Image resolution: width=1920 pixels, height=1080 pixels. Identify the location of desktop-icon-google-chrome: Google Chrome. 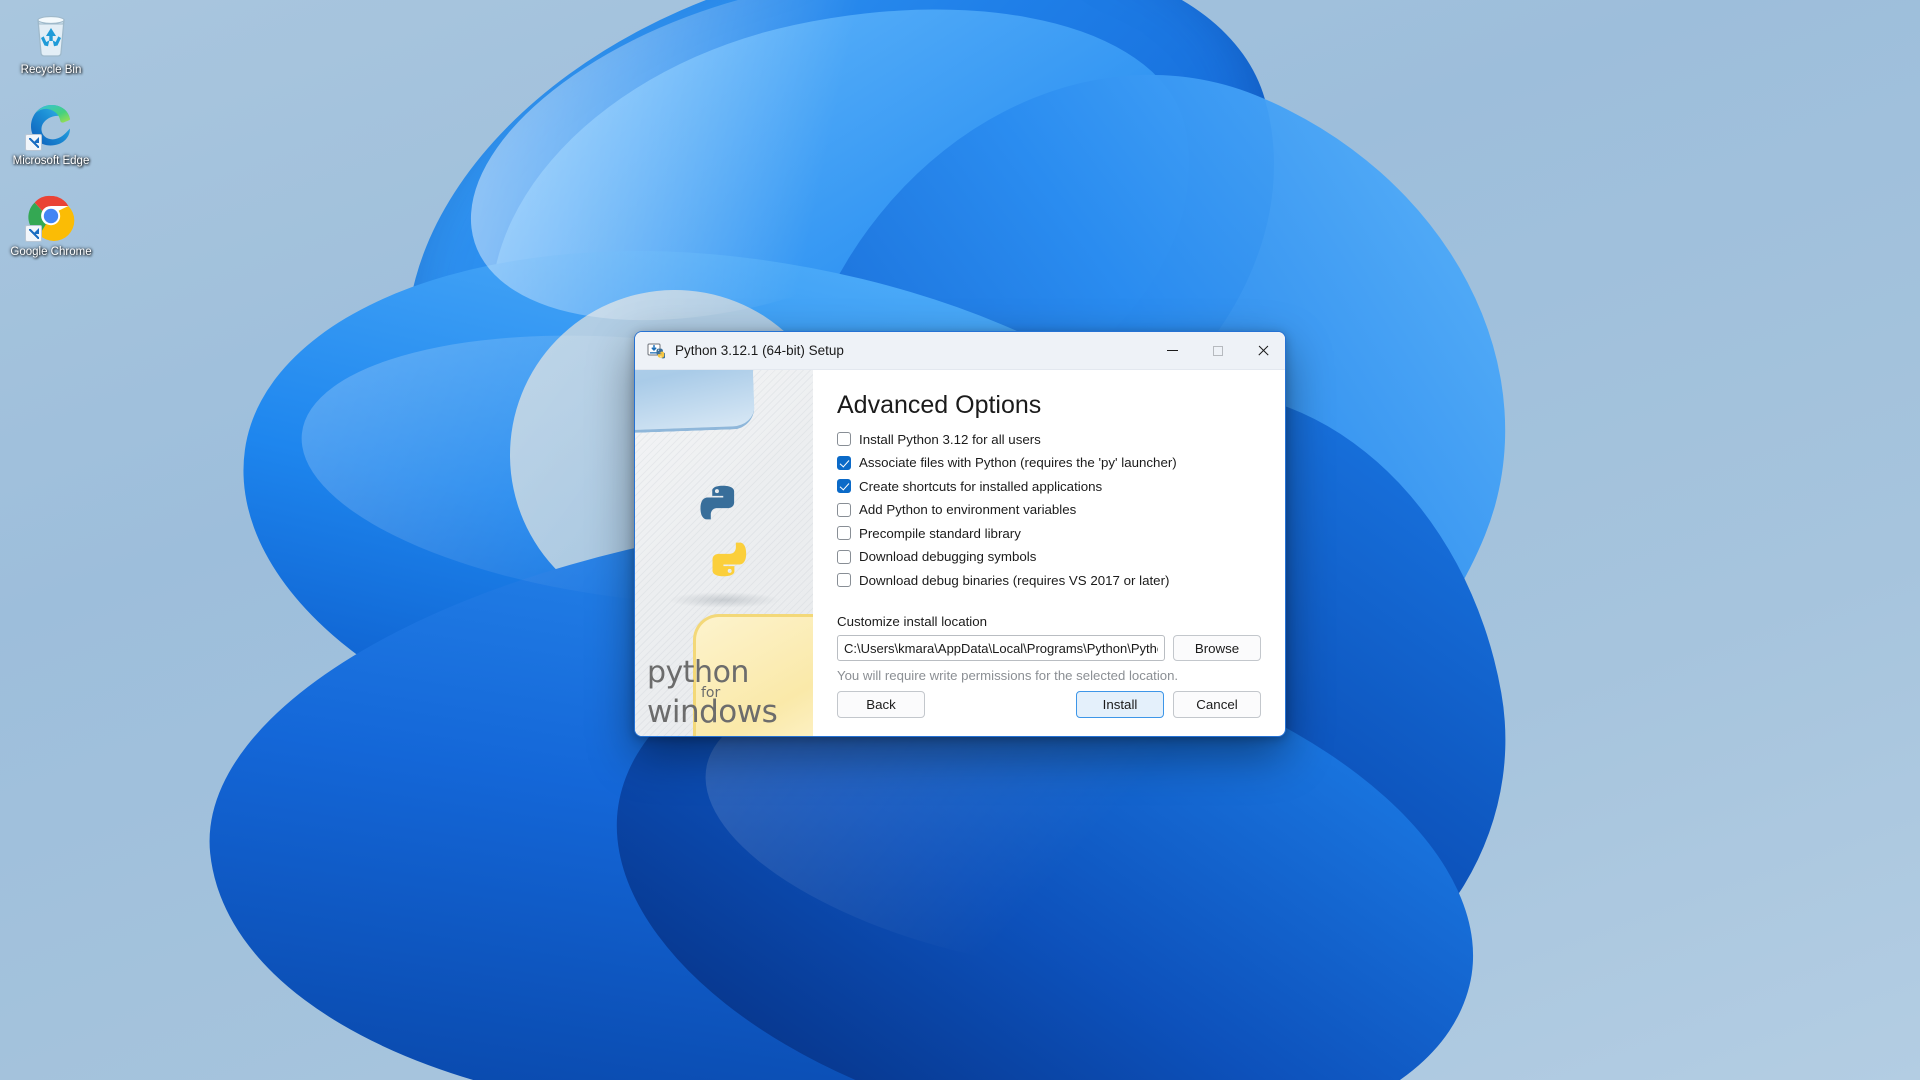
(51, 224).